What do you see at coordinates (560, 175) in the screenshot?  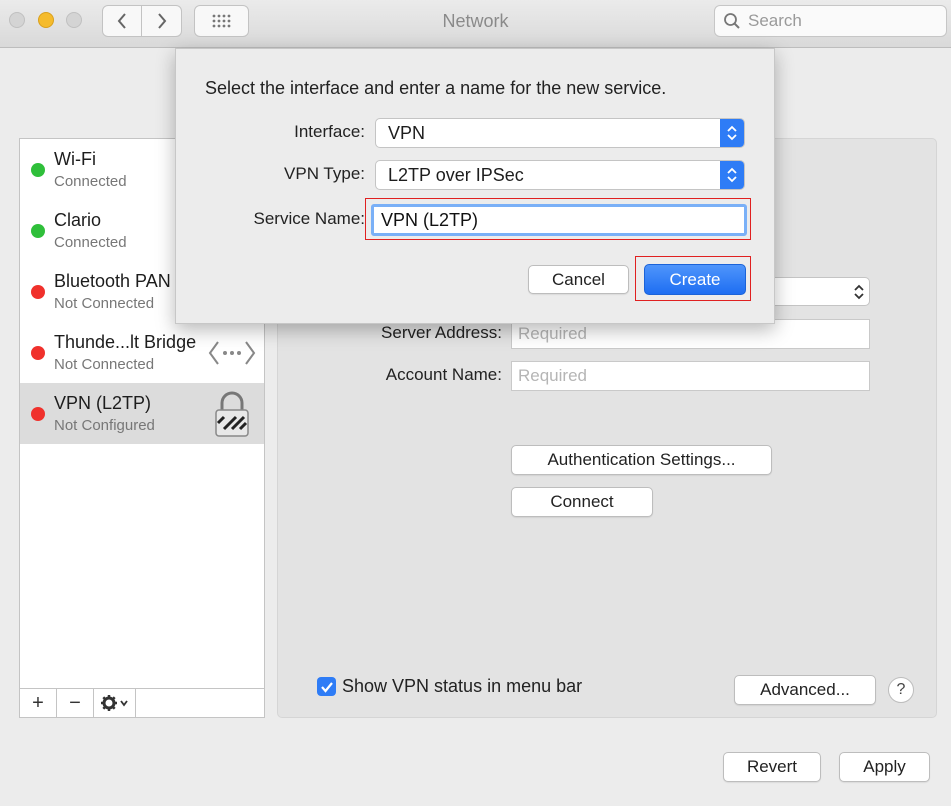 I see `vpn-type-popup: L2TP over IPSec` at bounding box center [560, 175].